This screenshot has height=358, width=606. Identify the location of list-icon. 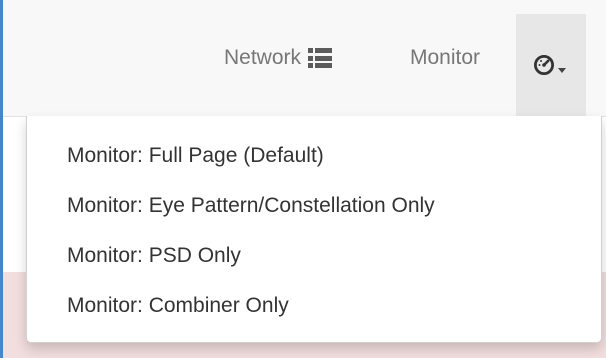
(320, 58).